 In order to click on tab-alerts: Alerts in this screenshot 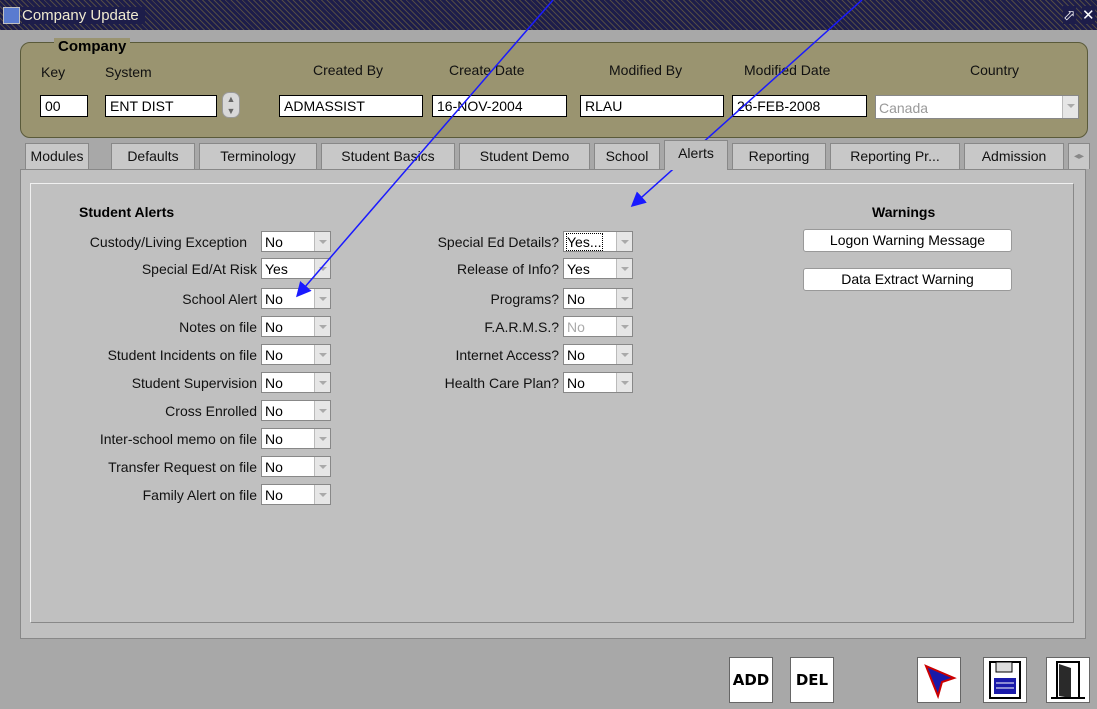, I will do `click(696, 155)`.